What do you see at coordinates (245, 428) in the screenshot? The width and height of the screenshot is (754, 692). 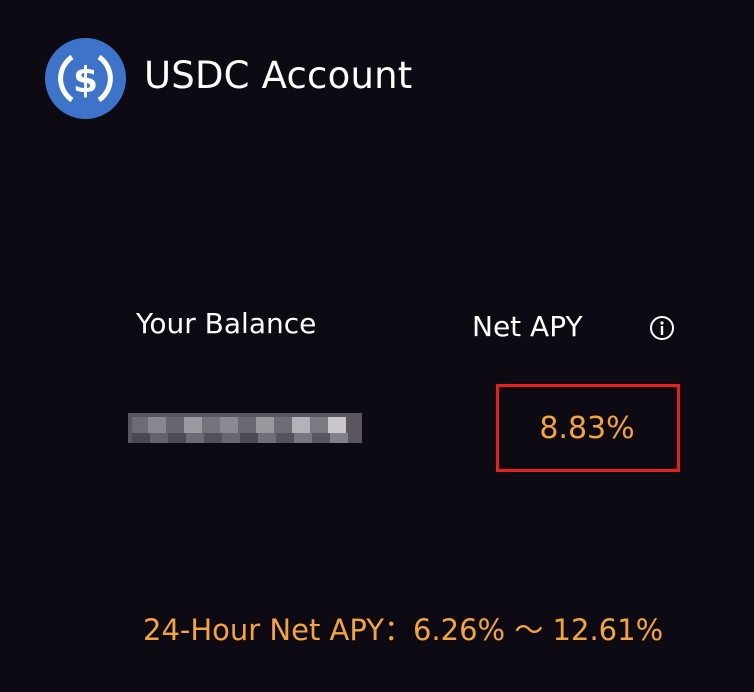 I see `balance-value-pixelated` at bounding box center [245, 428].